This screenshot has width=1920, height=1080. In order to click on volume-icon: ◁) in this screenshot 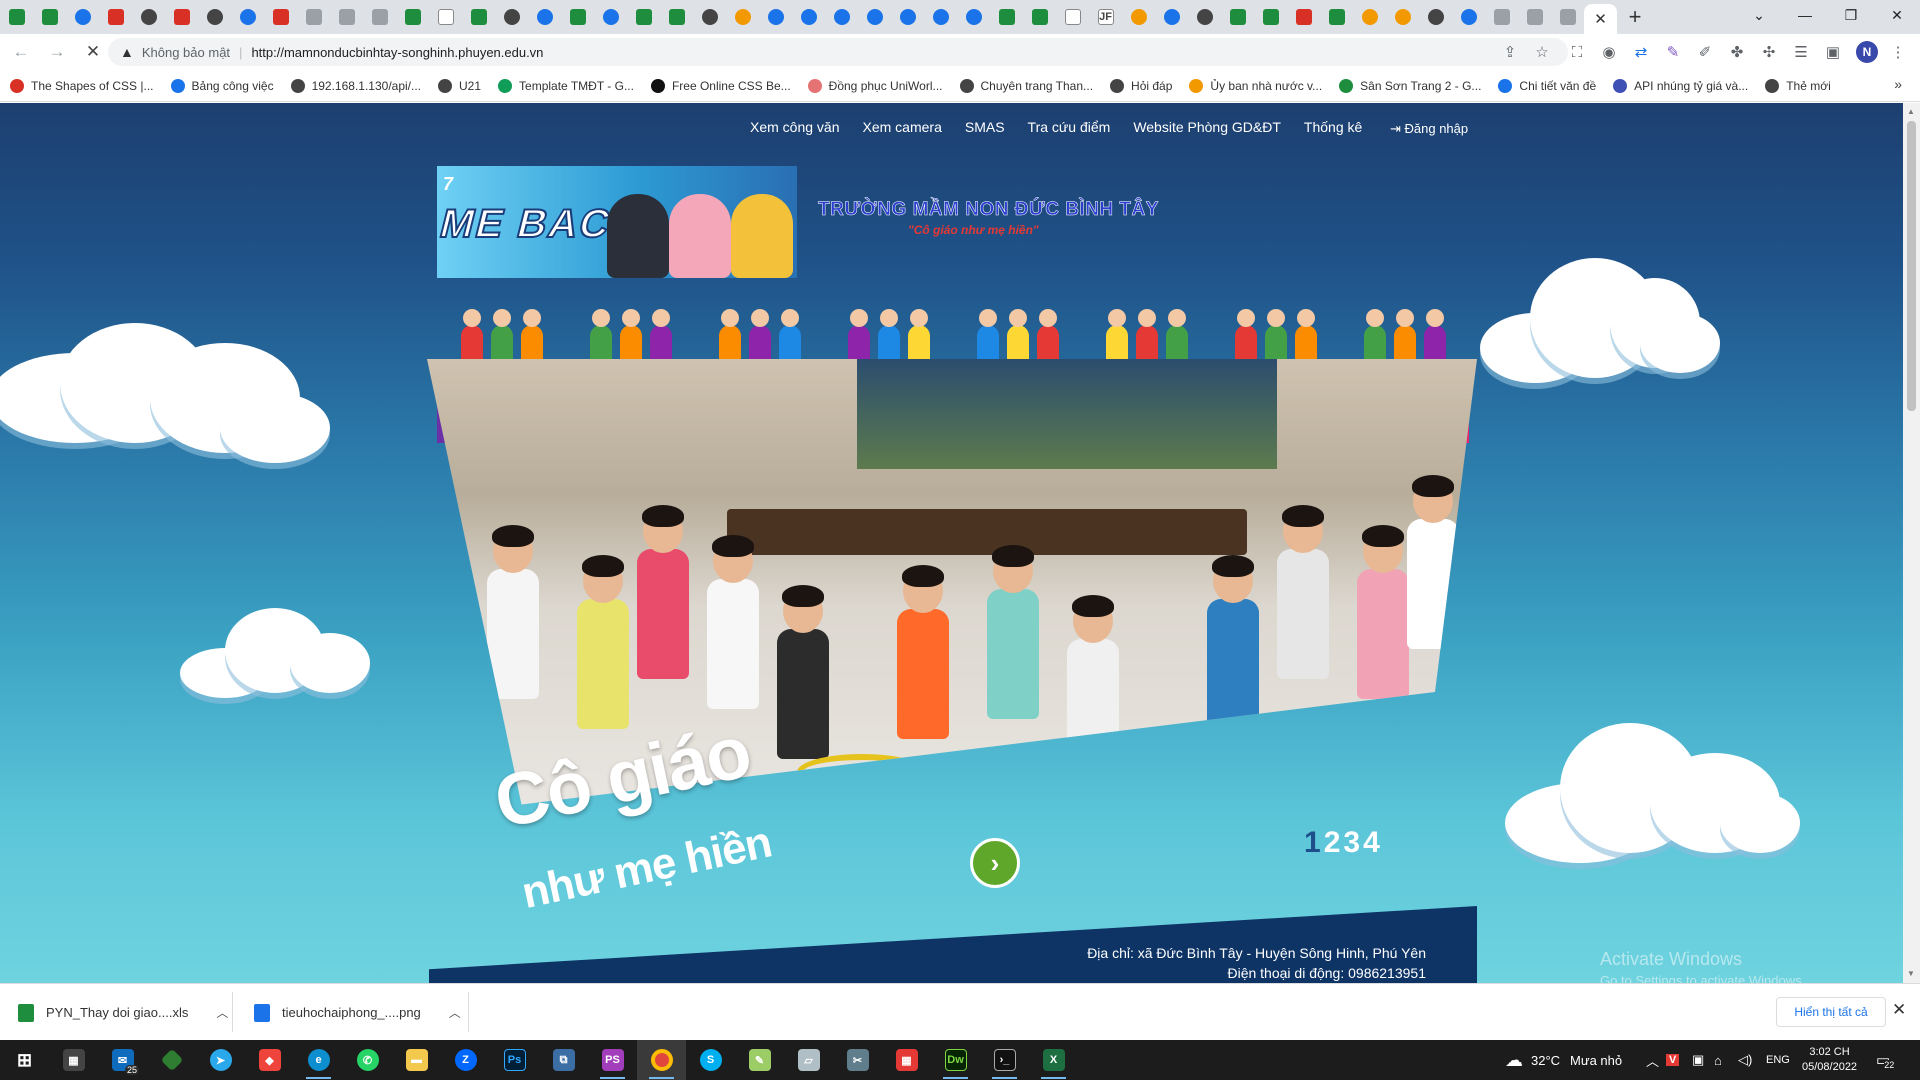, I will do `click(1745, 1060)`.